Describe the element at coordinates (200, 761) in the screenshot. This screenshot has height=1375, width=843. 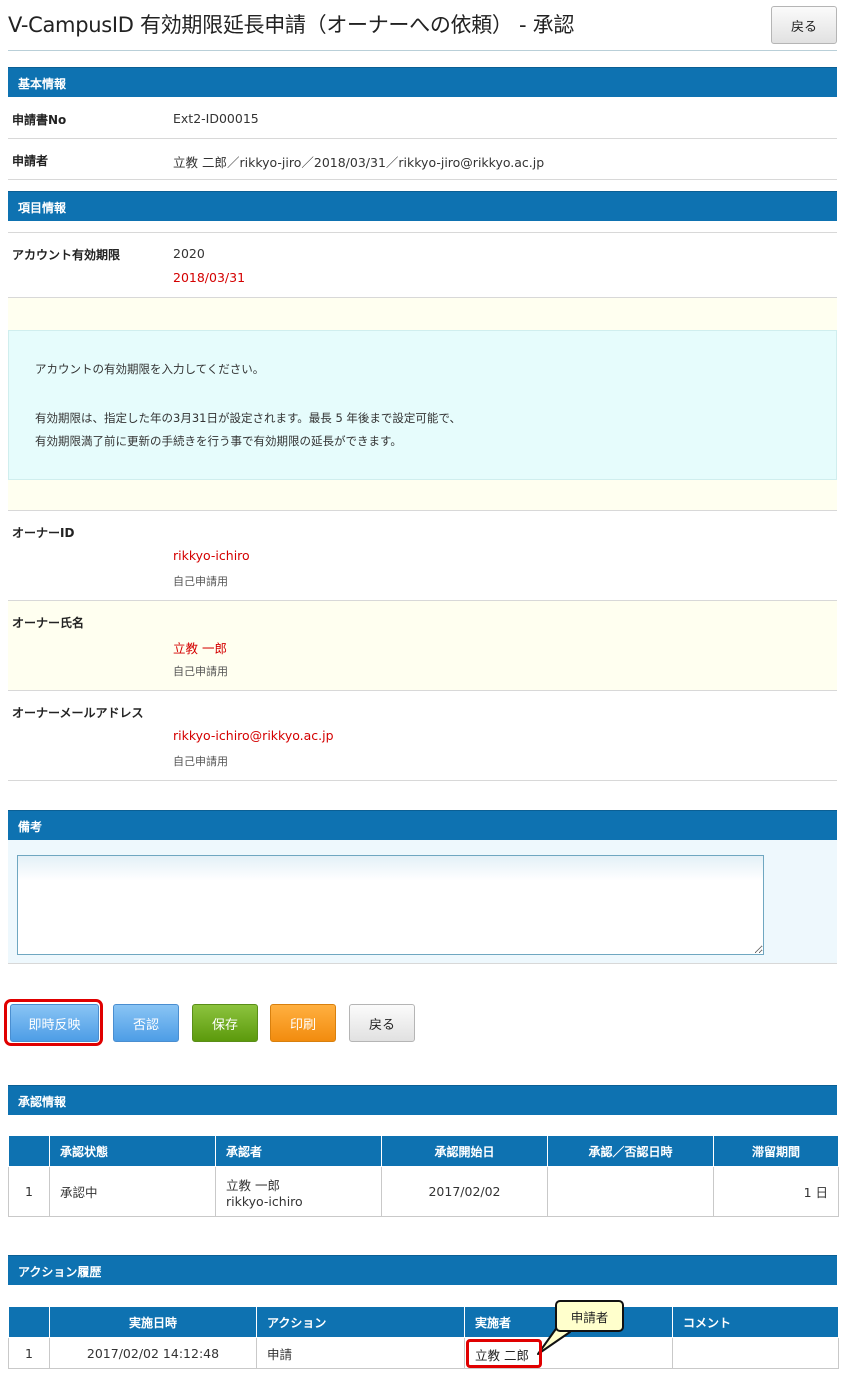
I see `owner-mail-note: 自己申請用` at that location.